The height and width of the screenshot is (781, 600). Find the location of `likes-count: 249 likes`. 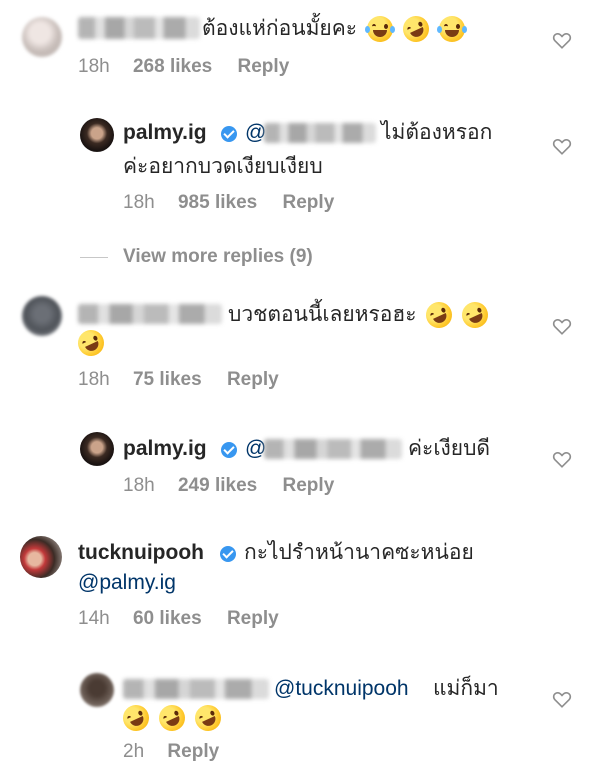

likes-count: 249 likes is located at coordinates (217, 485).